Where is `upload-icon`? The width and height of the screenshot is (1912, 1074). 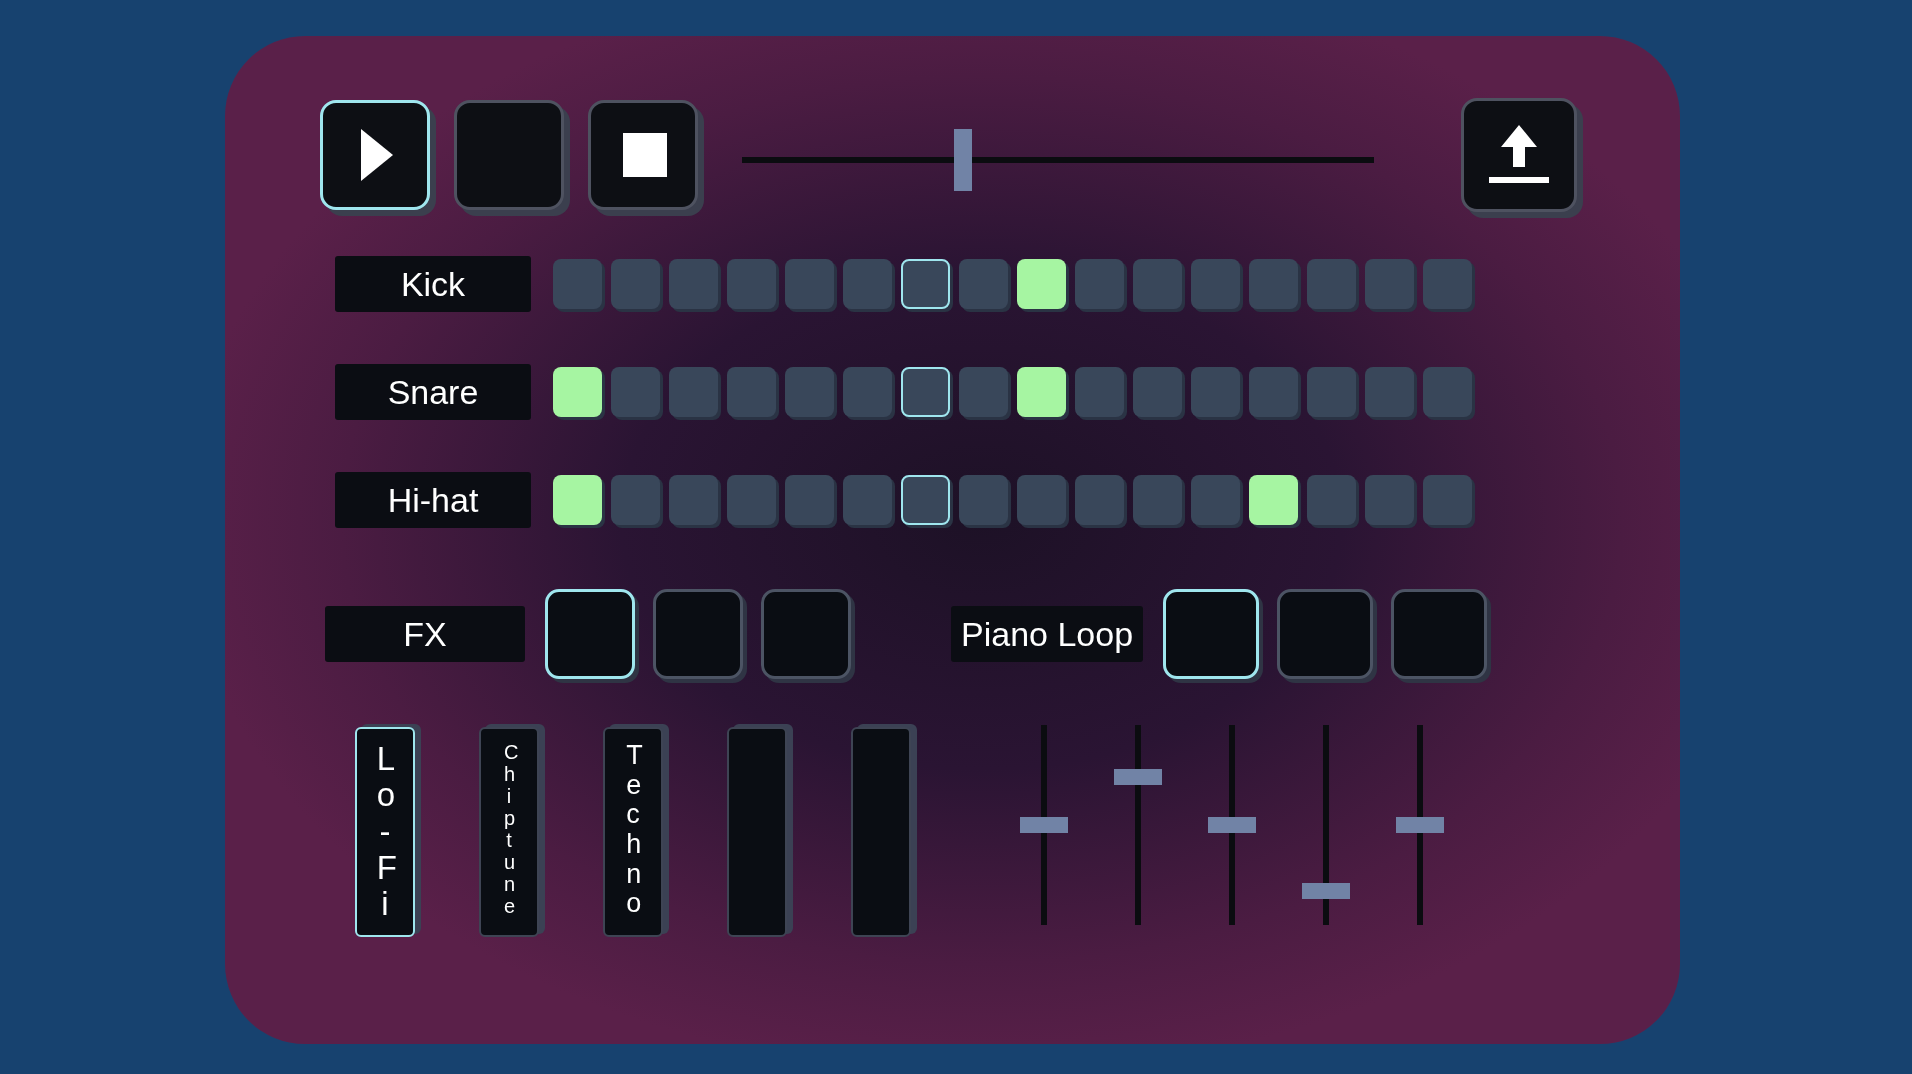
upload-icon is located at coordinates (1519, 155).